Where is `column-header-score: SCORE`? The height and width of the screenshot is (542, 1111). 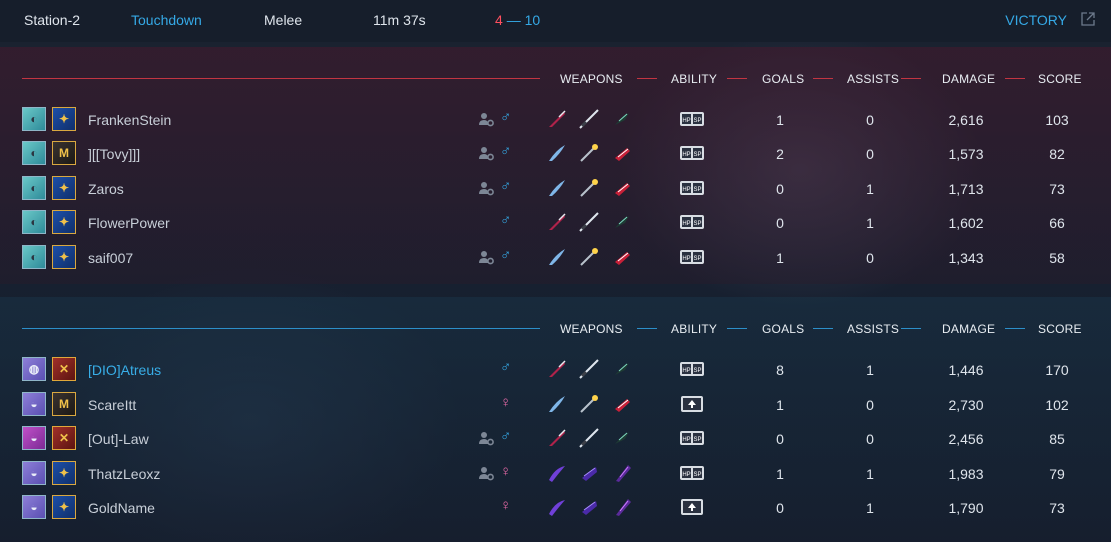 column-header-score: SCORE is located at coordinates (1060, 329).